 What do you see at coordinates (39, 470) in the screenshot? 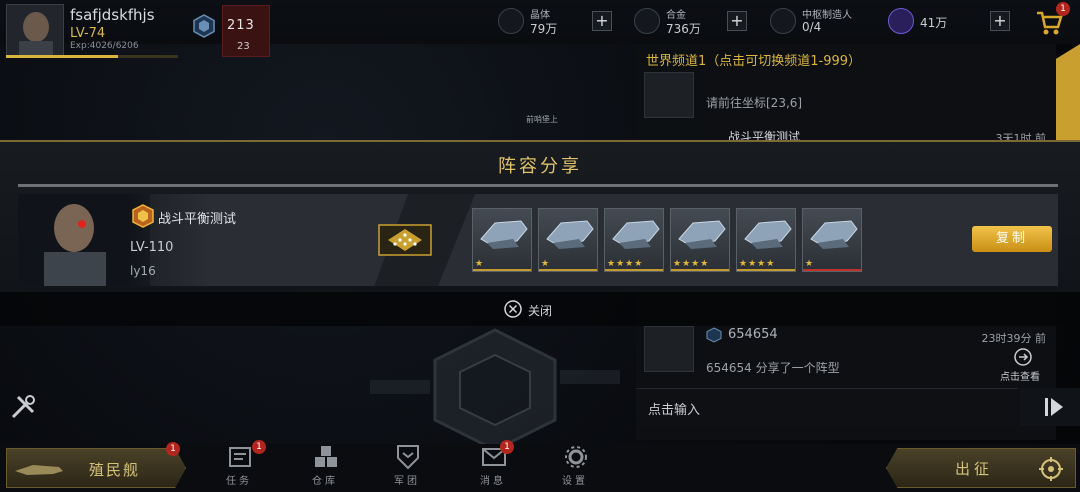
I see `colony-ship-icon` at bounding box center [39, 470].